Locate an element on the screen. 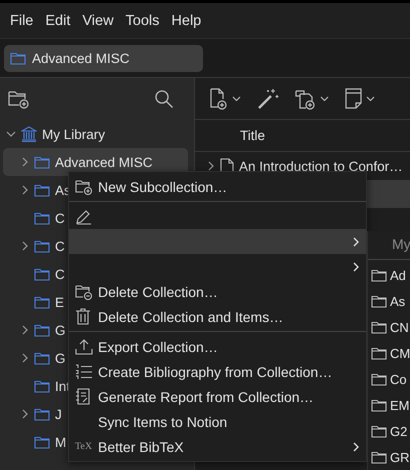 The image size is (410, 470). menu-item: Tools is located at coordinates (143, 20).